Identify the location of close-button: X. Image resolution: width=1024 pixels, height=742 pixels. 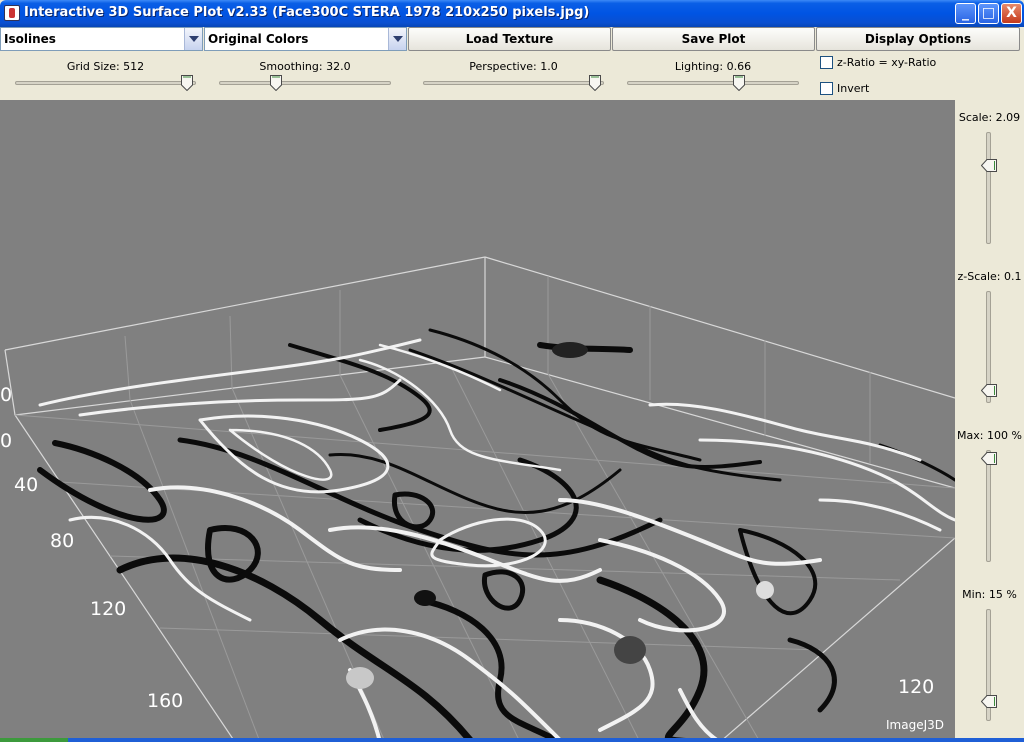
(1011, 13).